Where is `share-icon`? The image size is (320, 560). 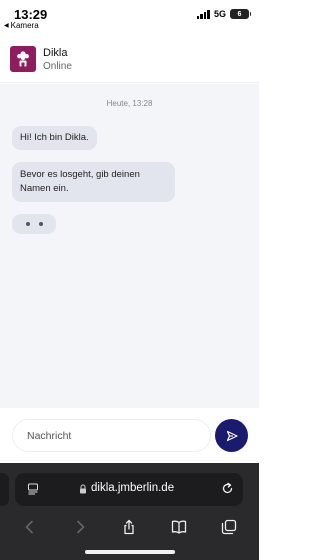
share-icon is located at coordinates (129, 527).